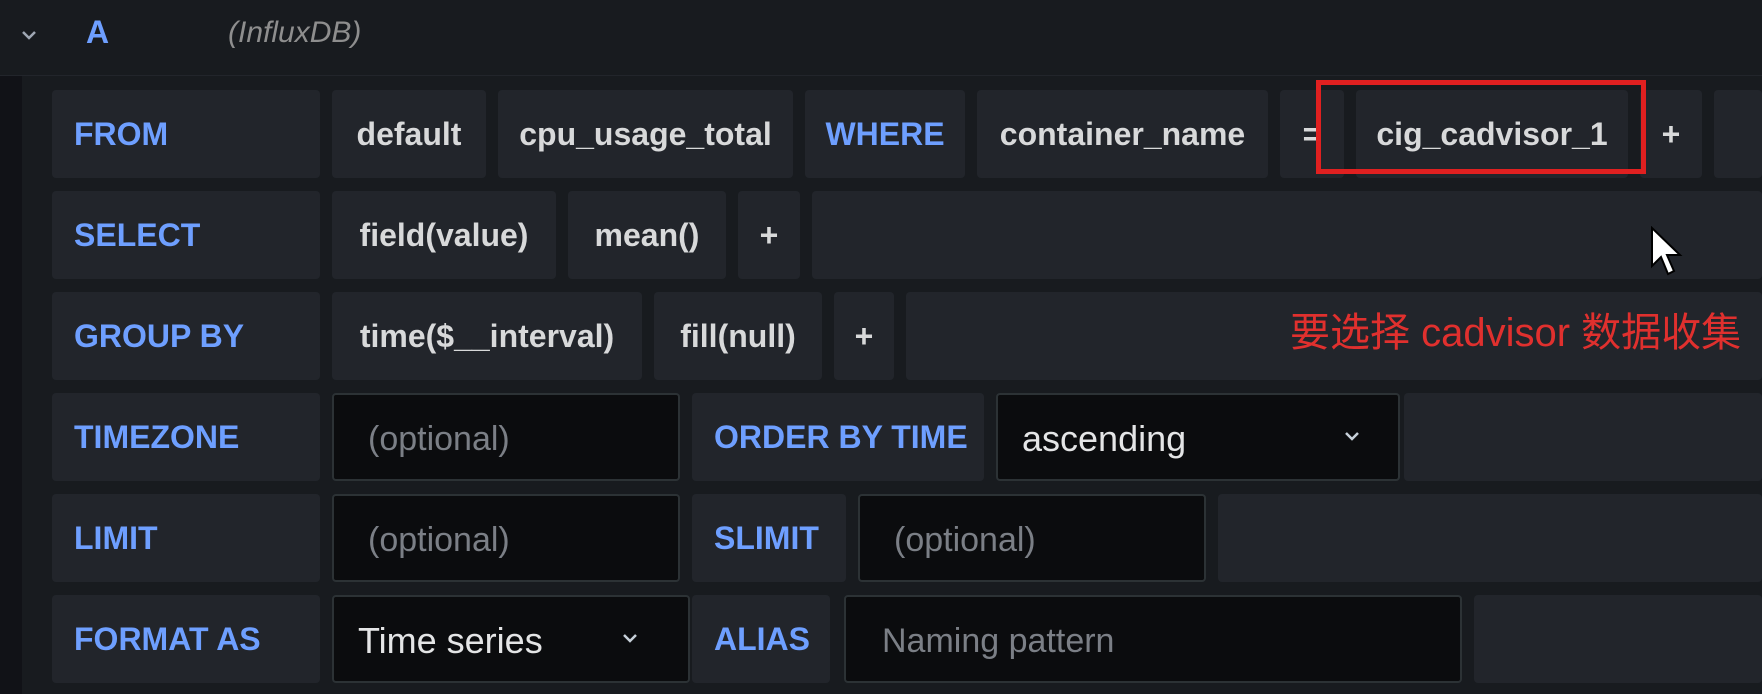 Image resolution: width=1762 pixels, height=694 pixels. I want to click on highlight-box, so click(1481, 127).